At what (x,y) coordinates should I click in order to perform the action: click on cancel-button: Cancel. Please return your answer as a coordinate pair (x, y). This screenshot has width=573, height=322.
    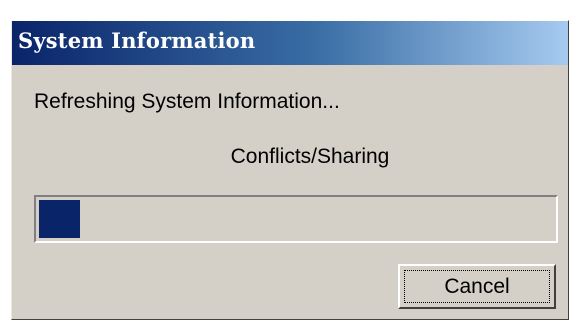
    Looking at the image, I should click on (477, 286).